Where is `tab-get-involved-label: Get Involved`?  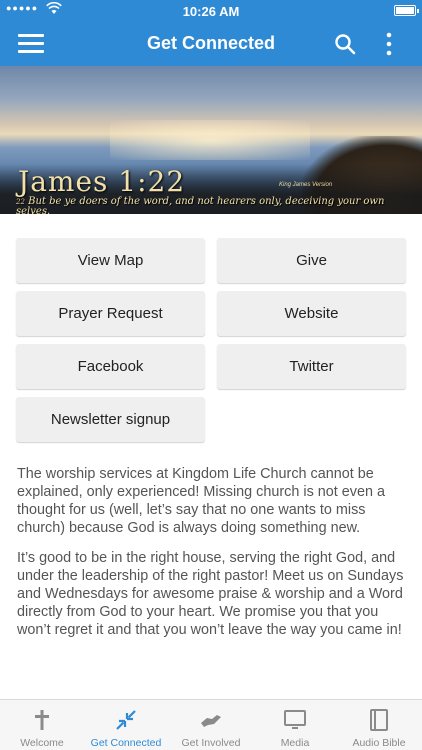
tab-get-involved-label: Get Involved is located at coordinates (211, 743).